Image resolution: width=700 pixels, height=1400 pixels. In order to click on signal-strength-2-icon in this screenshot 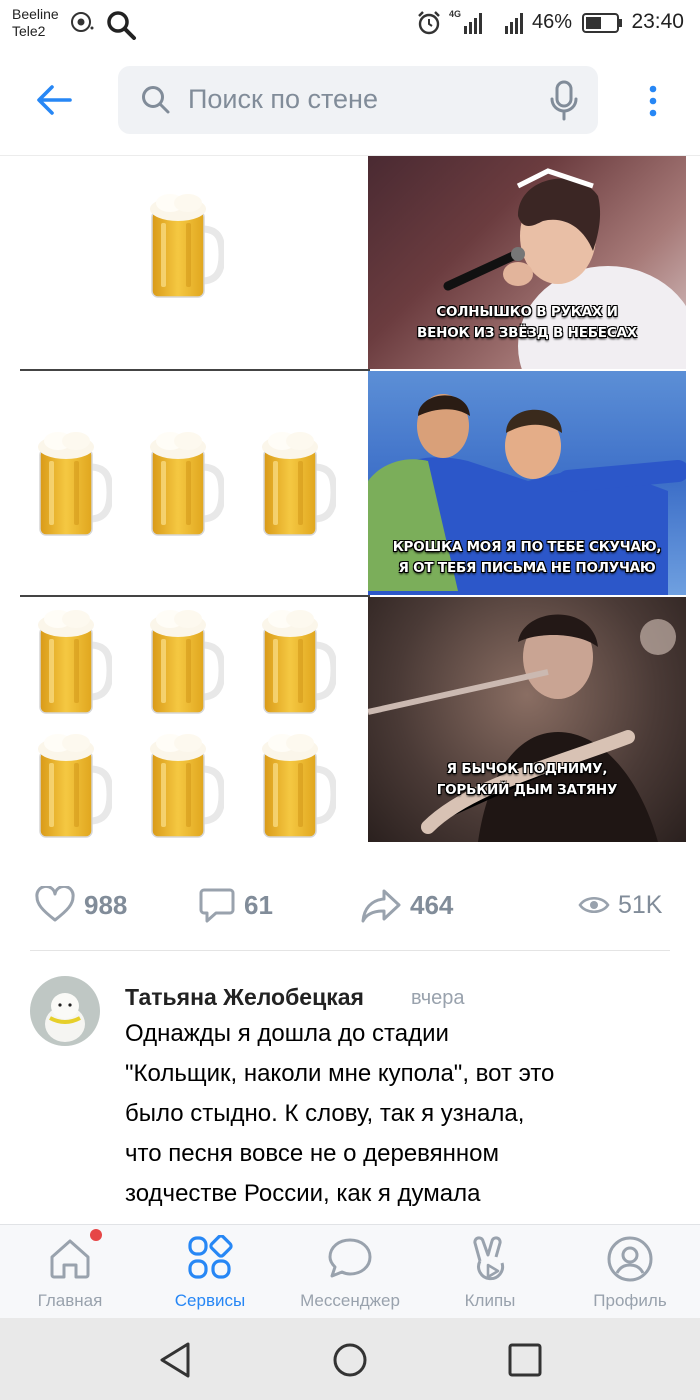, I will do `click(514, 23)`.